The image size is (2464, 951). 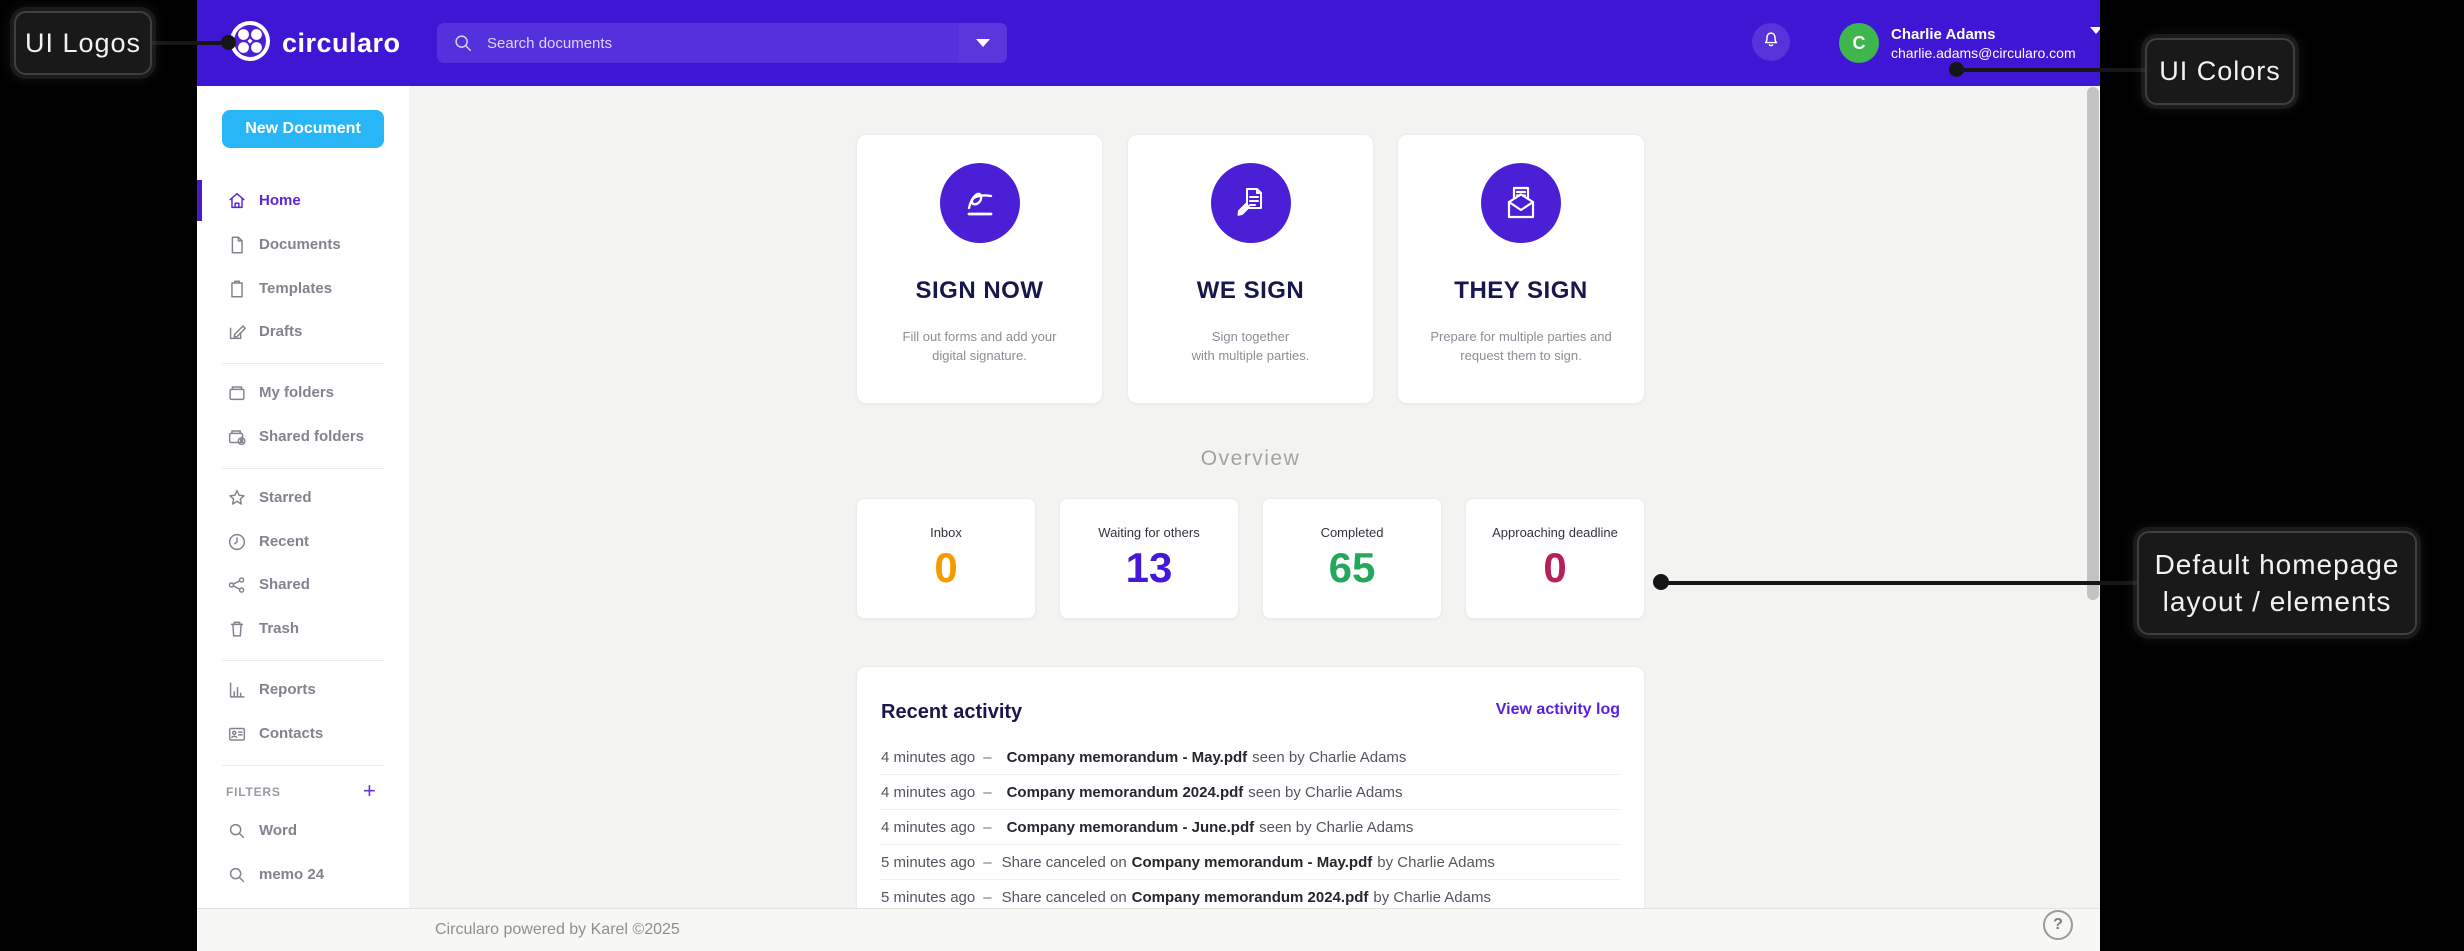 What do you see at coordinates (237, 201) in the screenshot?
I see `home-icon` at bounding box center [237, 201].